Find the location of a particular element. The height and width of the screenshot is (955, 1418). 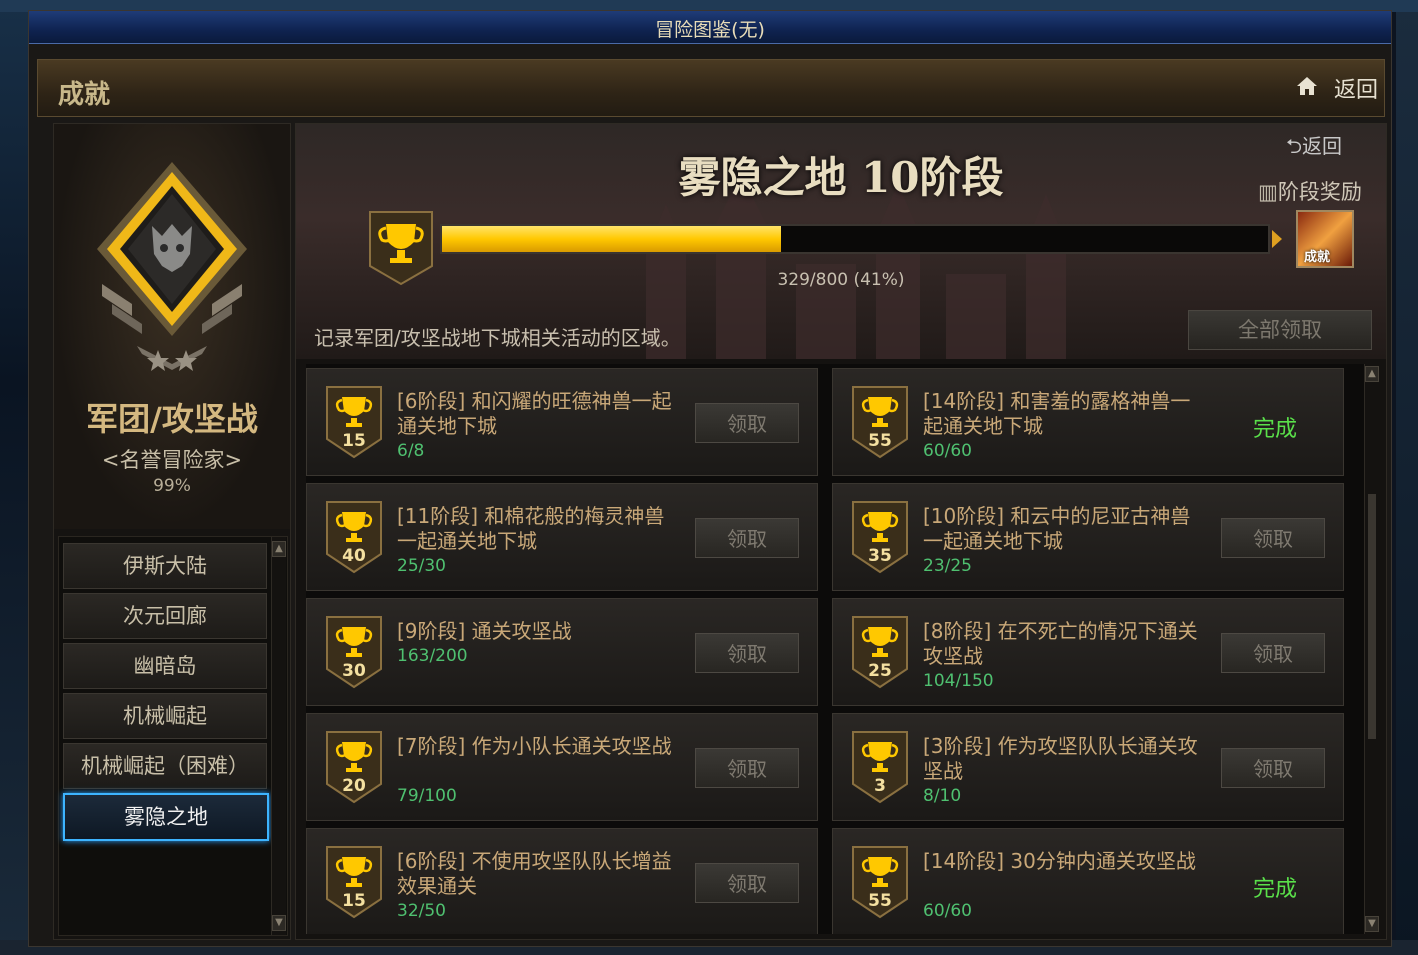

achievement-card: 40 [11阶段] 和棉花般的梅灵神兽一起通关地下城 25/30 领取 is located at coordinates (562, 537).